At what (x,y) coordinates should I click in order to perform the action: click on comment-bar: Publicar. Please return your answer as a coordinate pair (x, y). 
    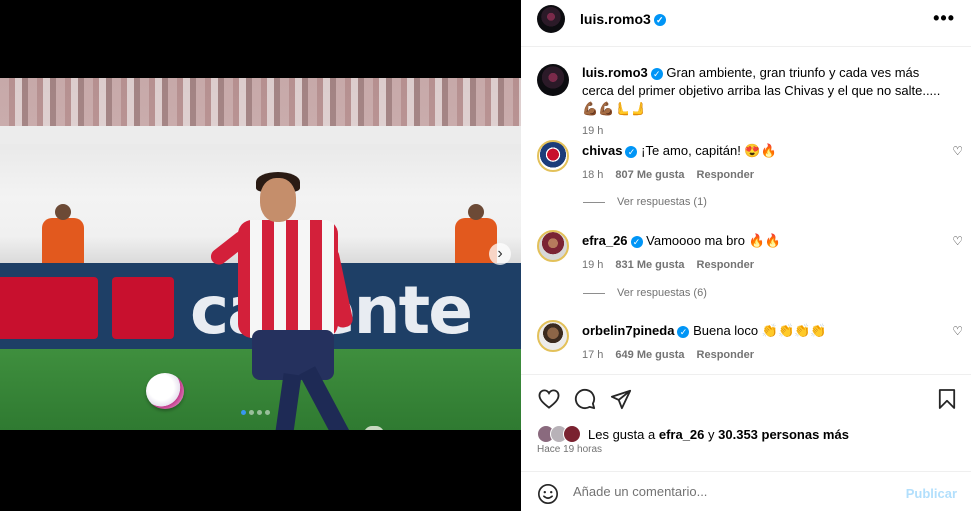
    Looking at the image, I should click on (746, 491).